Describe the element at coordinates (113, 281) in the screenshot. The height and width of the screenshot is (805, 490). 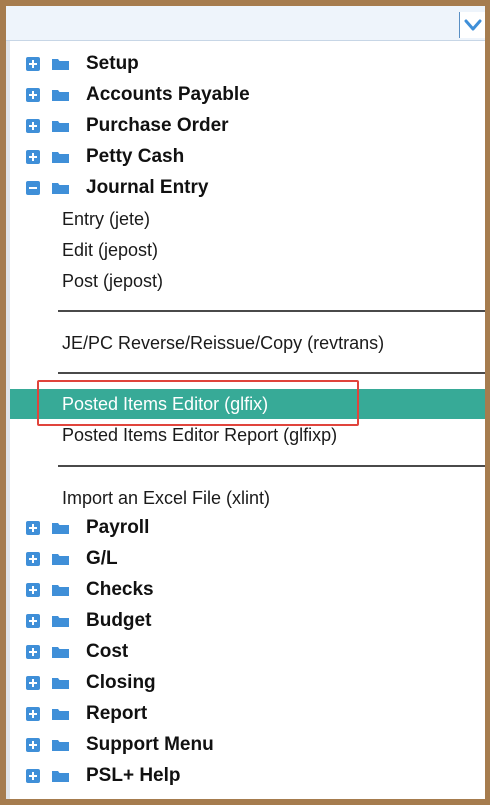
I see `menu-item-label: Post (jepost)` at that location.